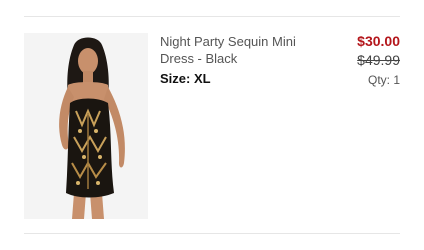 The image size is (424, 250). Describe the element at coordinates (244, 50) in the screenshot. I see `product-name-link: Night Party Sequin Mini Dress - Black` at that location.